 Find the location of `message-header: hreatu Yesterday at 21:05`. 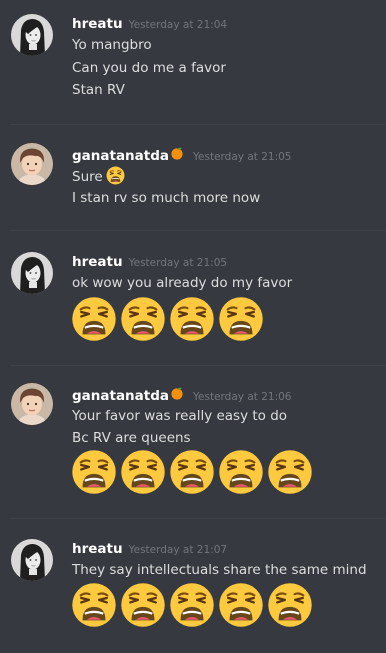

message-header: hreatu Yesterday at 21:05 is located at coordinates (149, 262).